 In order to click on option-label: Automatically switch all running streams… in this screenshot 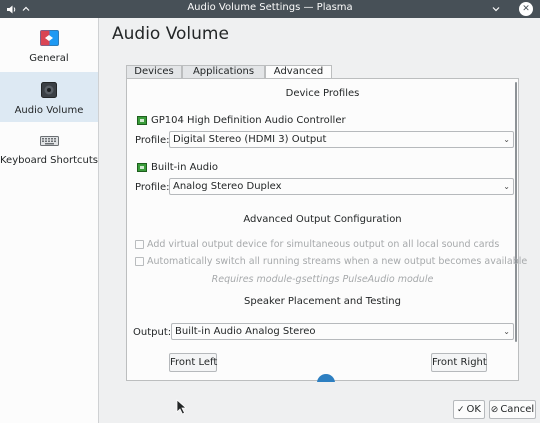, I will do `click(337, 261)`.